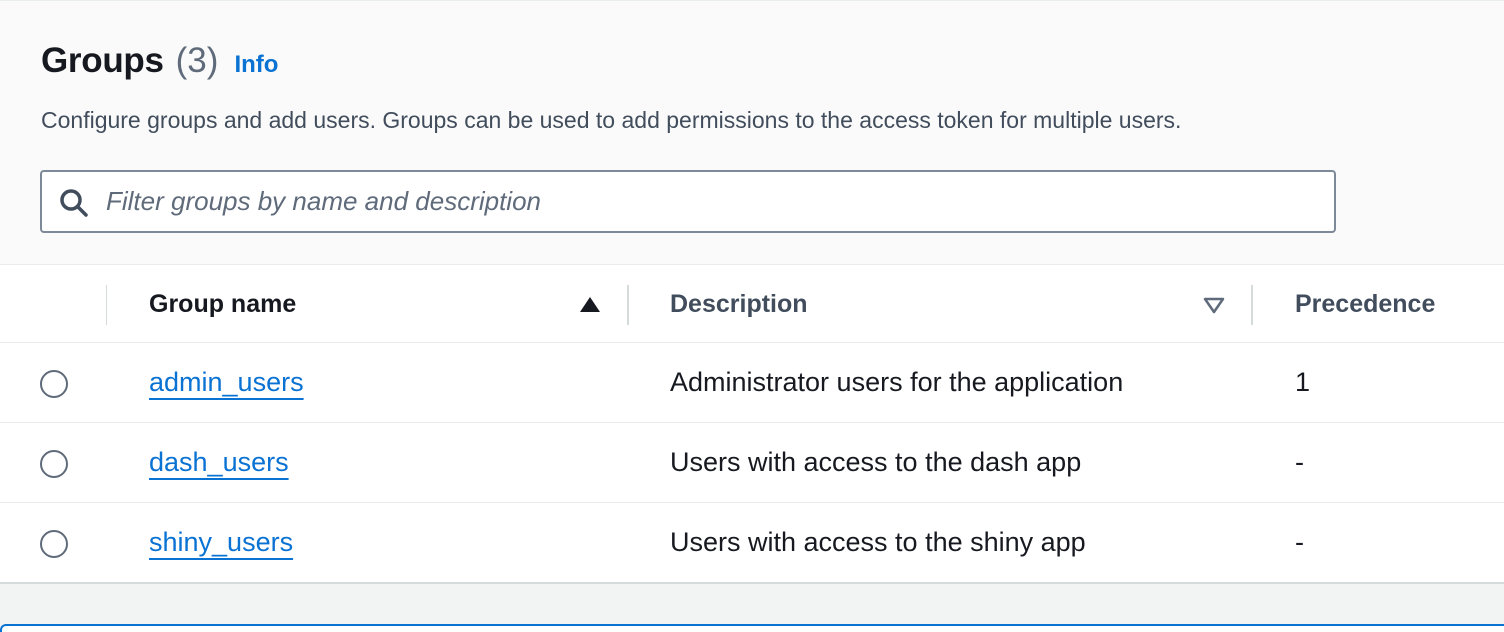 The height and width of the screenshot is (632, 1504). What do you see at coordinates (876, 462) in the screenshot?
I see `group-description: Users with access to the dash app` at bounding box center [876, 462].